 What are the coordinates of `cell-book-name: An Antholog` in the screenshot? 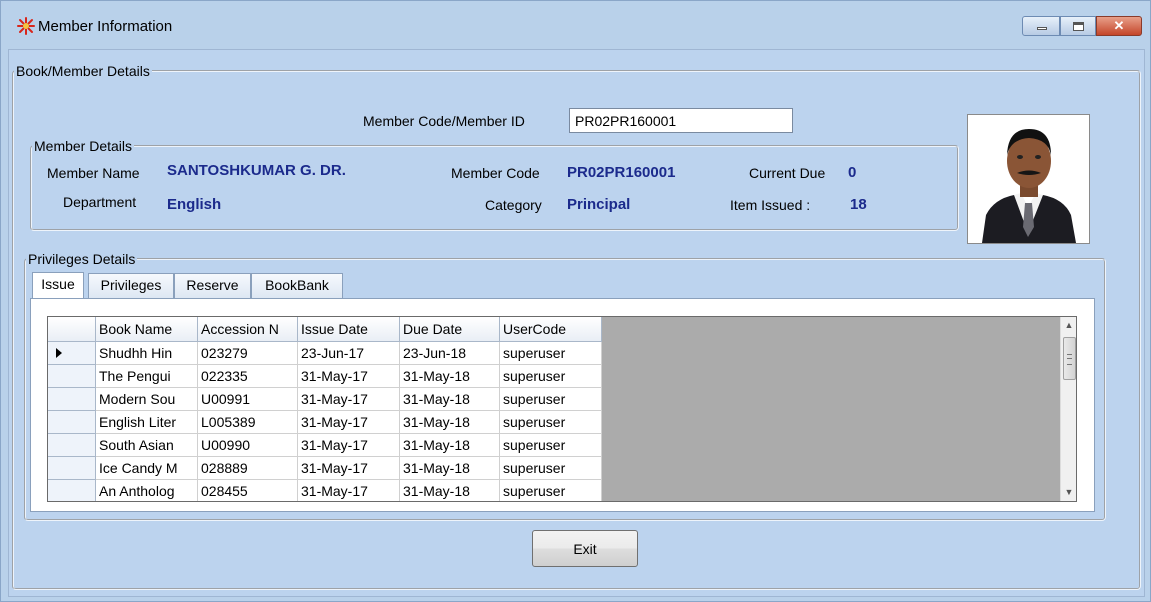 It's located at (147, 490).